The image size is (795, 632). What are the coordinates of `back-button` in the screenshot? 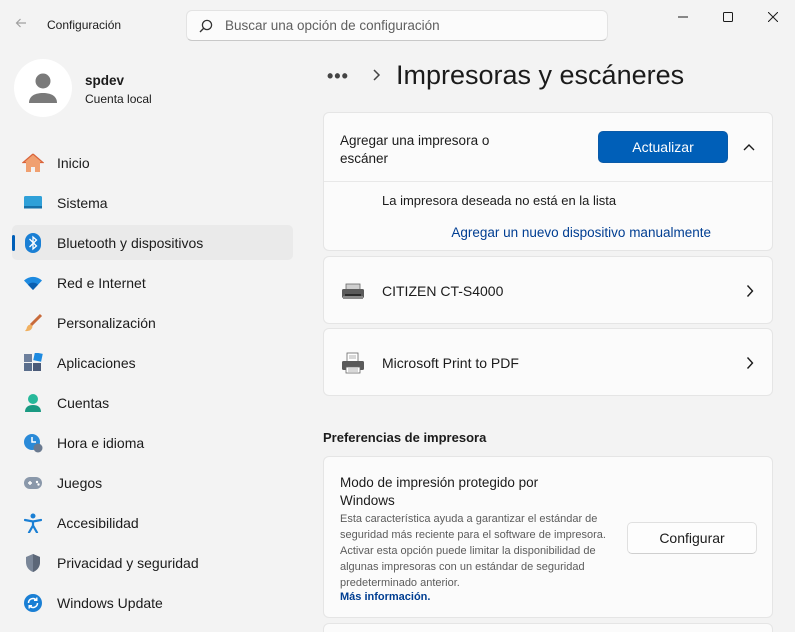 It's located at (21, 23).